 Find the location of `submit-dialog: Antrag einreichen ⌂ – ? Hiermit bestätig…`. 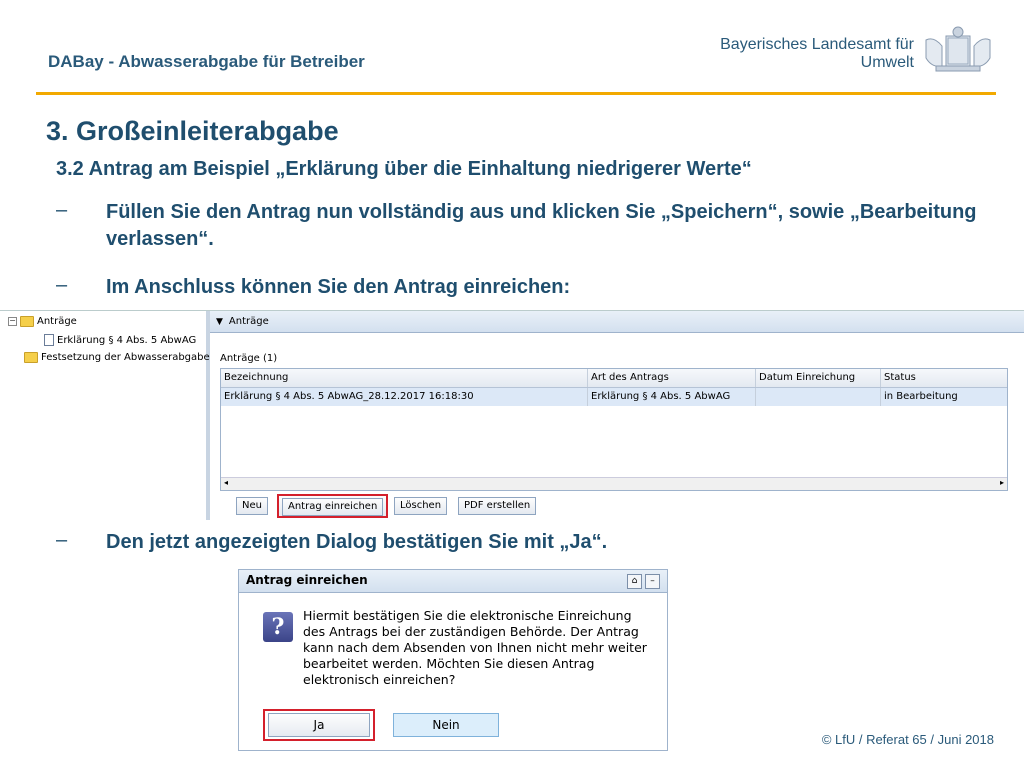

submit-dialog: Antrag einreichen ⌂ – ? Hiermit bestätig… is located at coordinates (453, 660).